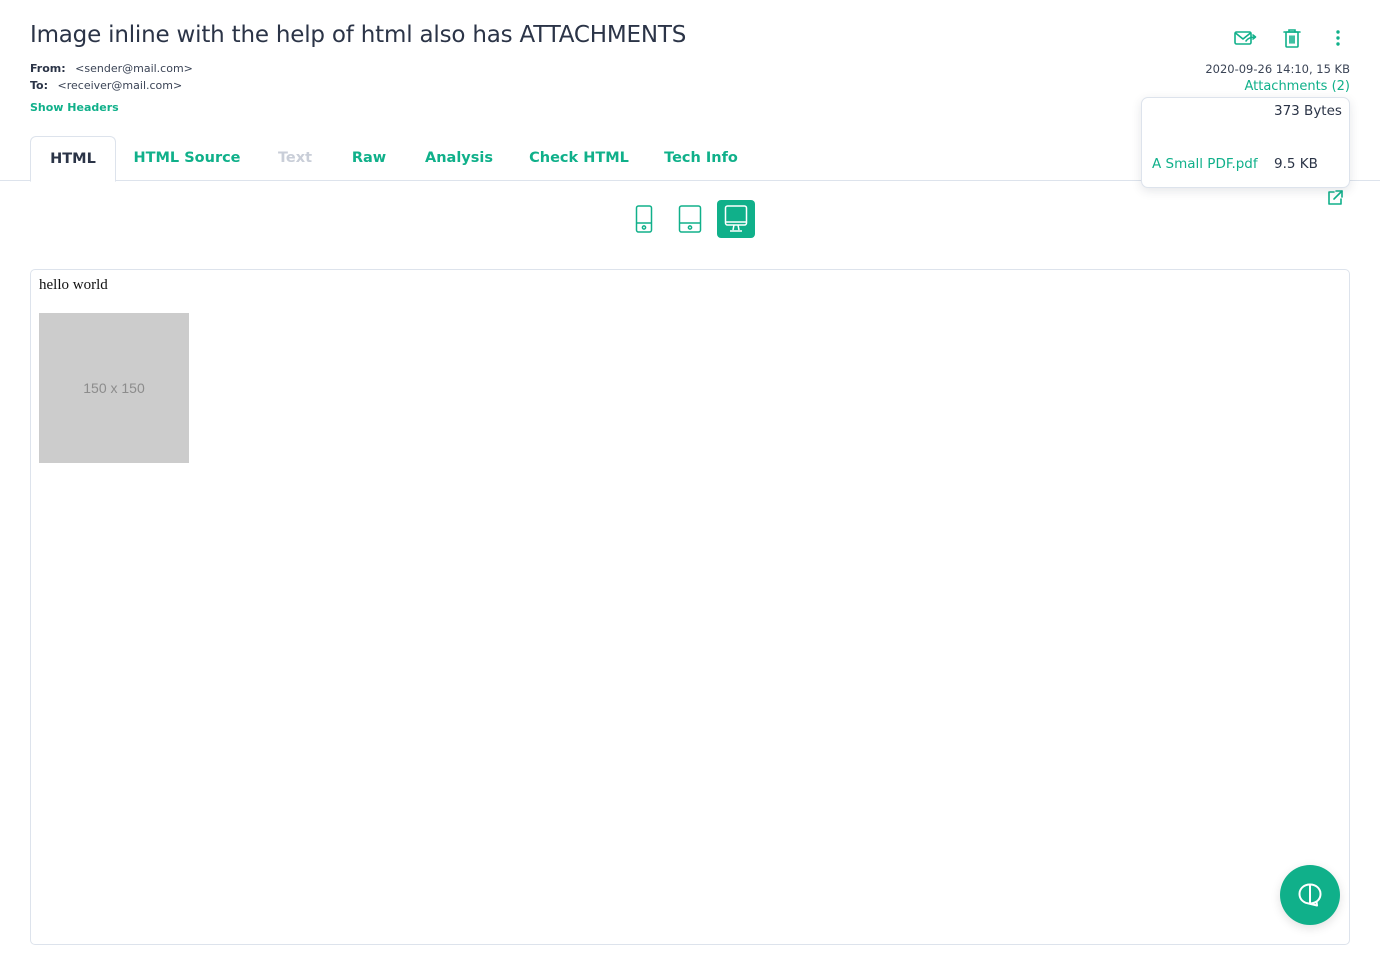 This screenshot has height=965, width=1380. I want to click on inline-image-placeholder: 150 x 150, so click(114, 388).